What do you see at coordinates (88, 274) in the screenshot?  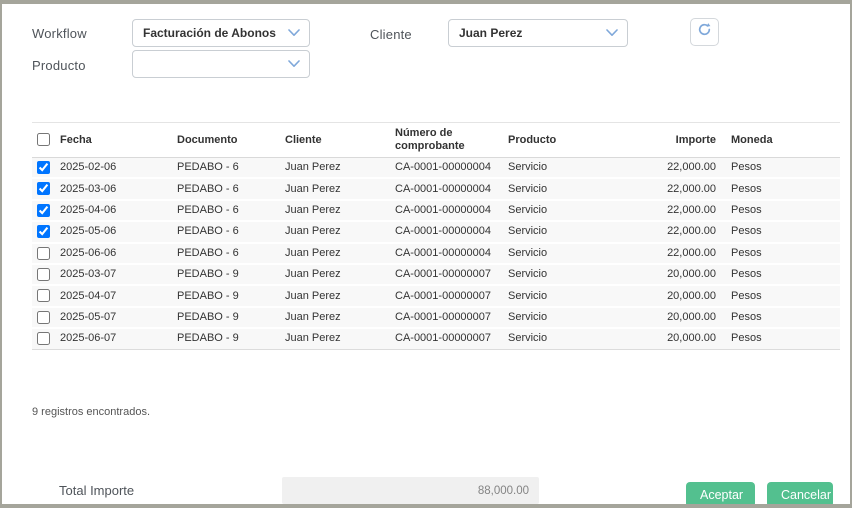 I see `cell-fecha: 2025-03-07` at bounding box center [88, 274].